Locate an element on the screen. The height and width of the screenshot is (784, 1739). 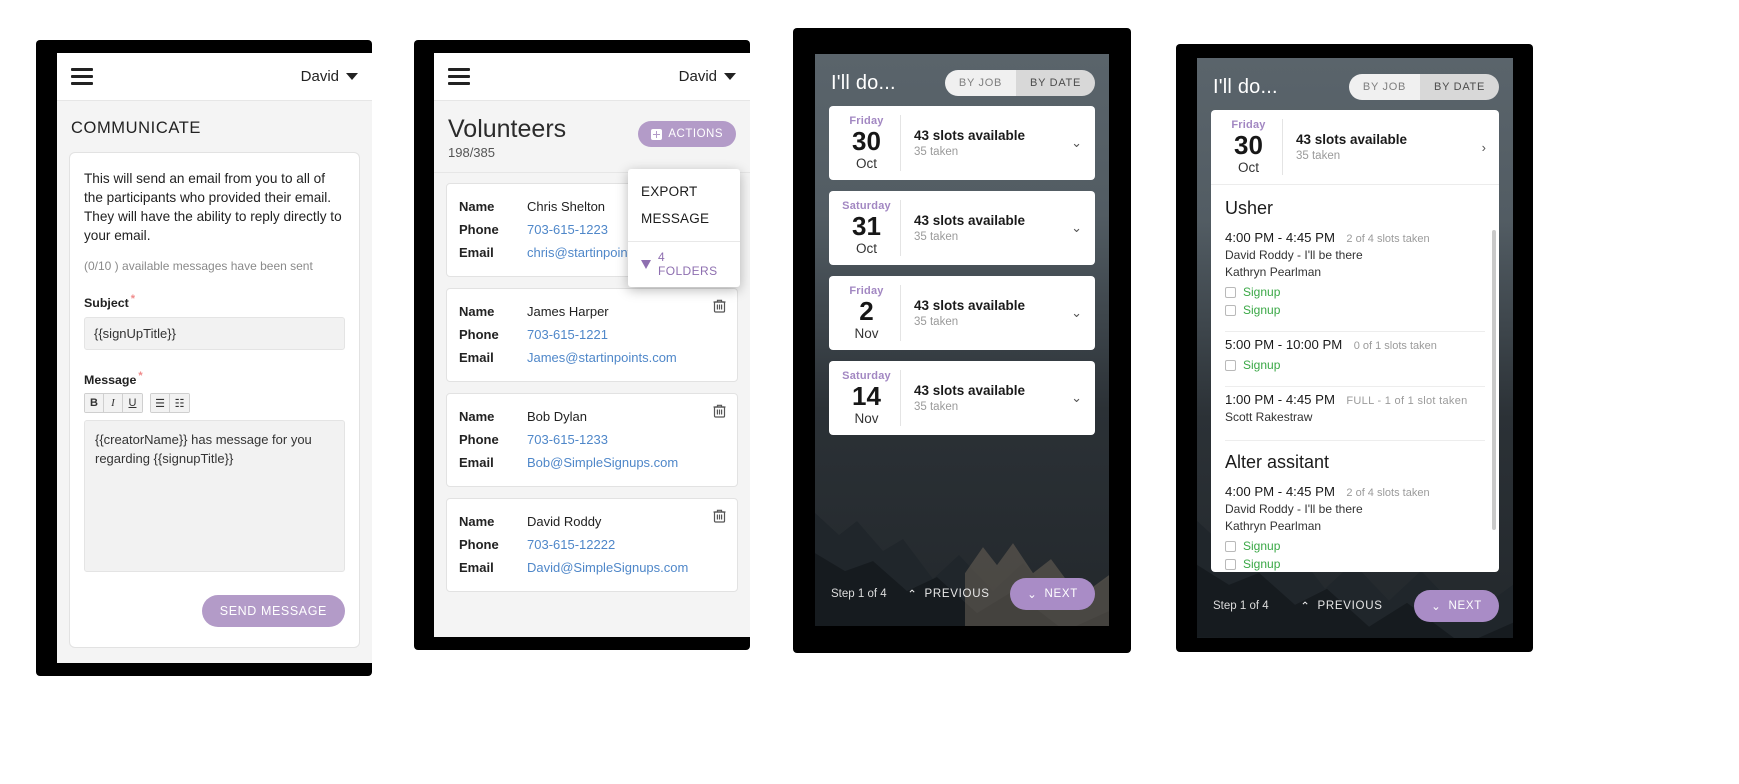
menu-item-export: EXPORT is located at coordinates (684, 192).